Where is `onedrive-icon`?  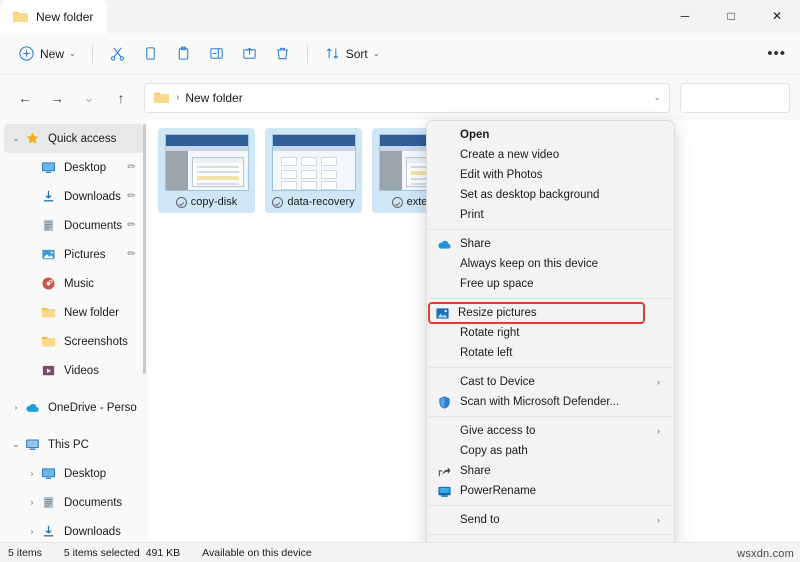
onedrive-icon is located at coordinates (32, 407).